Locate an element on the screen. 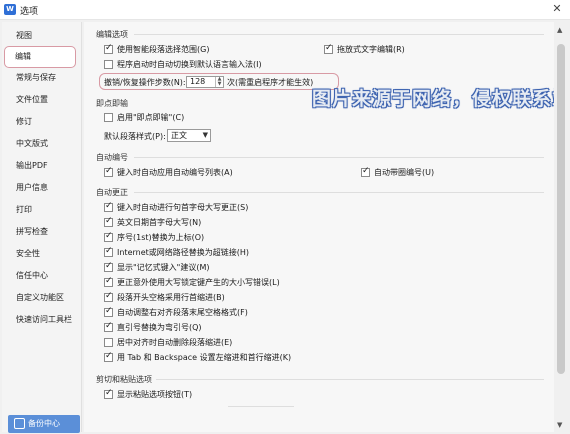  sidebar-item-security: 安全性 is located at coordinates (41, 254).